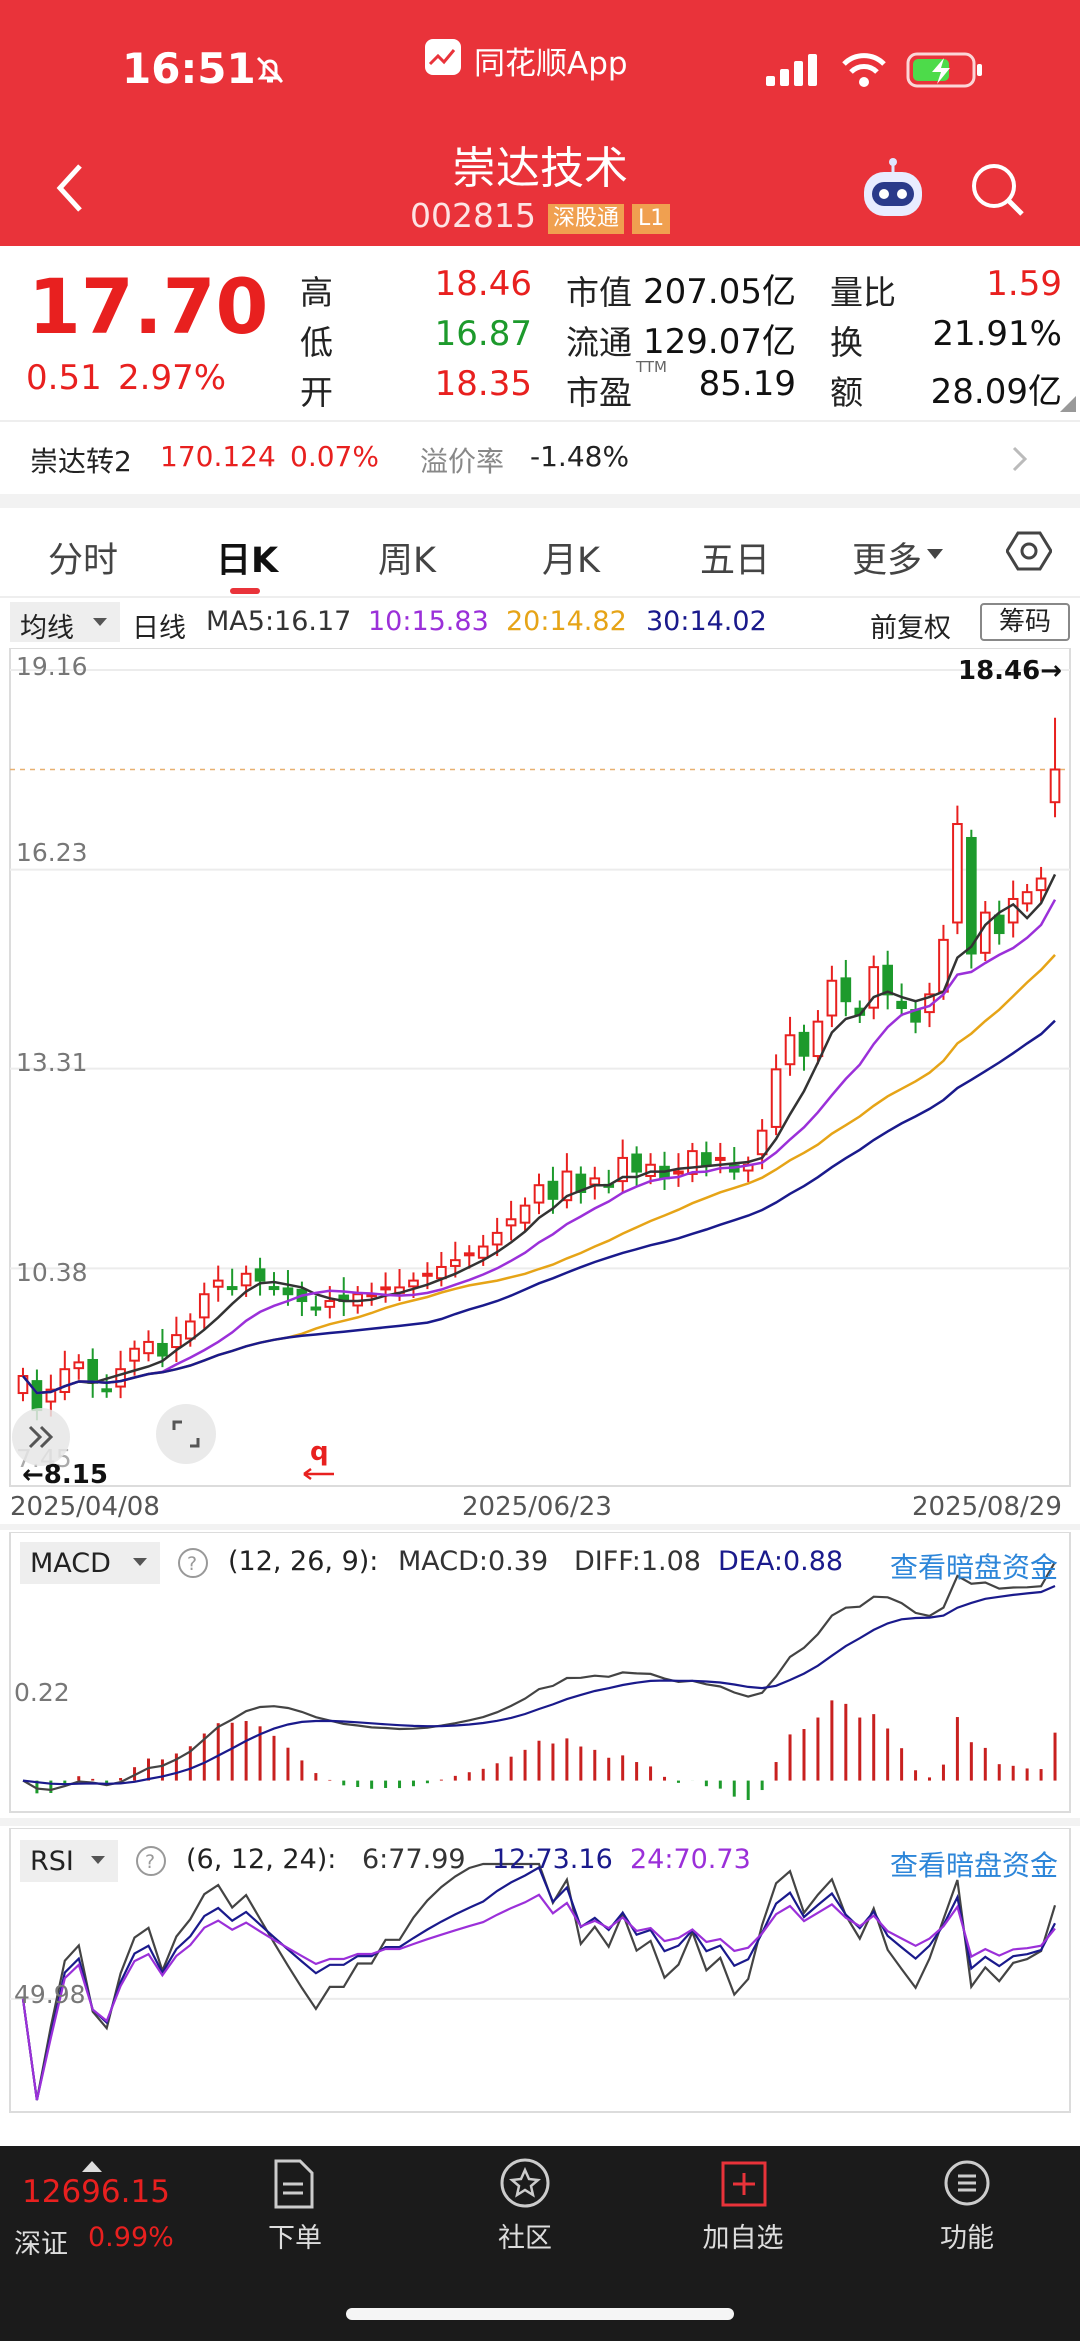 The image size is (1080, 2341). What do you see at coordinates (140, 1564) in the screenshot?
I see `caret-down-icon` at bounding box center [140, 1564].